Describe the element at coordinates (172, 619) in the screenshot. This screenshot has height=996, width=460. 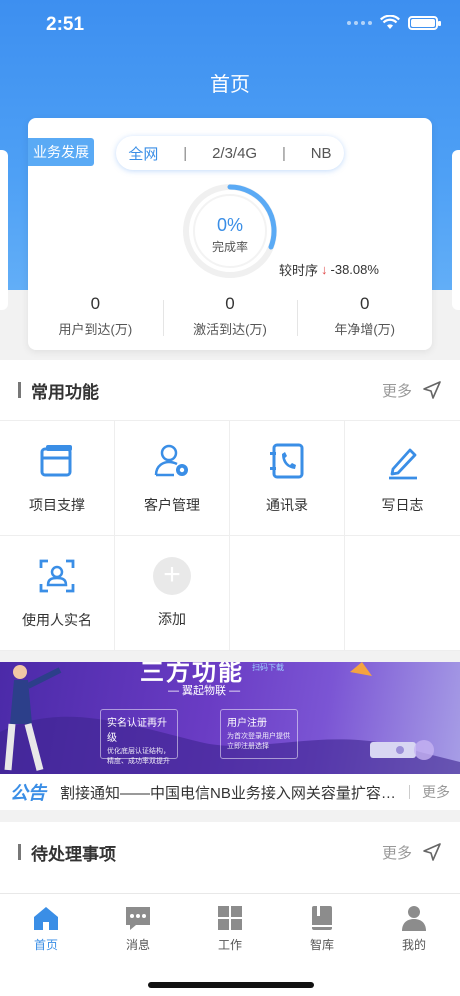
I see `function-label: 添加` at that location.